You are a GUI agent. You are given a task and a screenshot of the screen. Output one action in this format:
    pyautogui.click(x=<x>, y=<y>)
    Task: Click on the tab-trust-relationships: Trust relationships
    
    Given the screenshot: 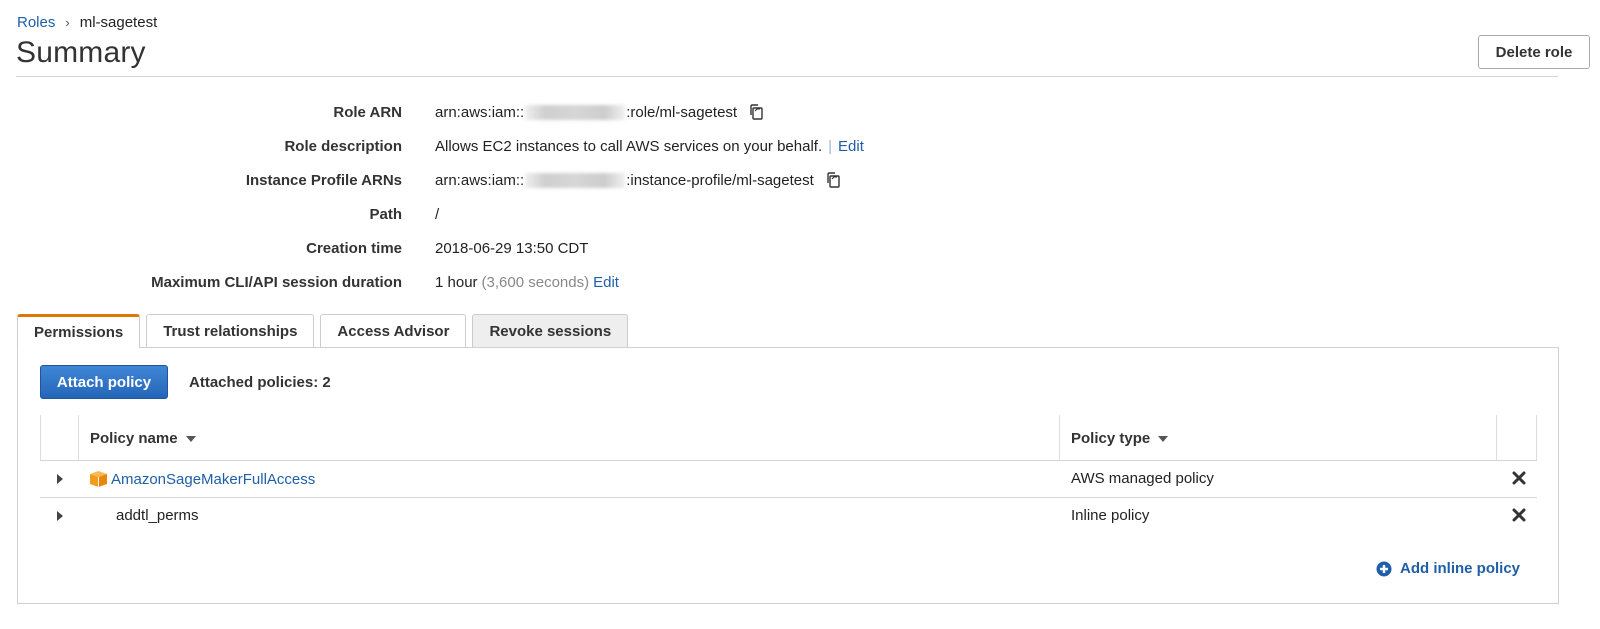 What is the action you would take?
    pyautogui.click(x=230, y=330)
    